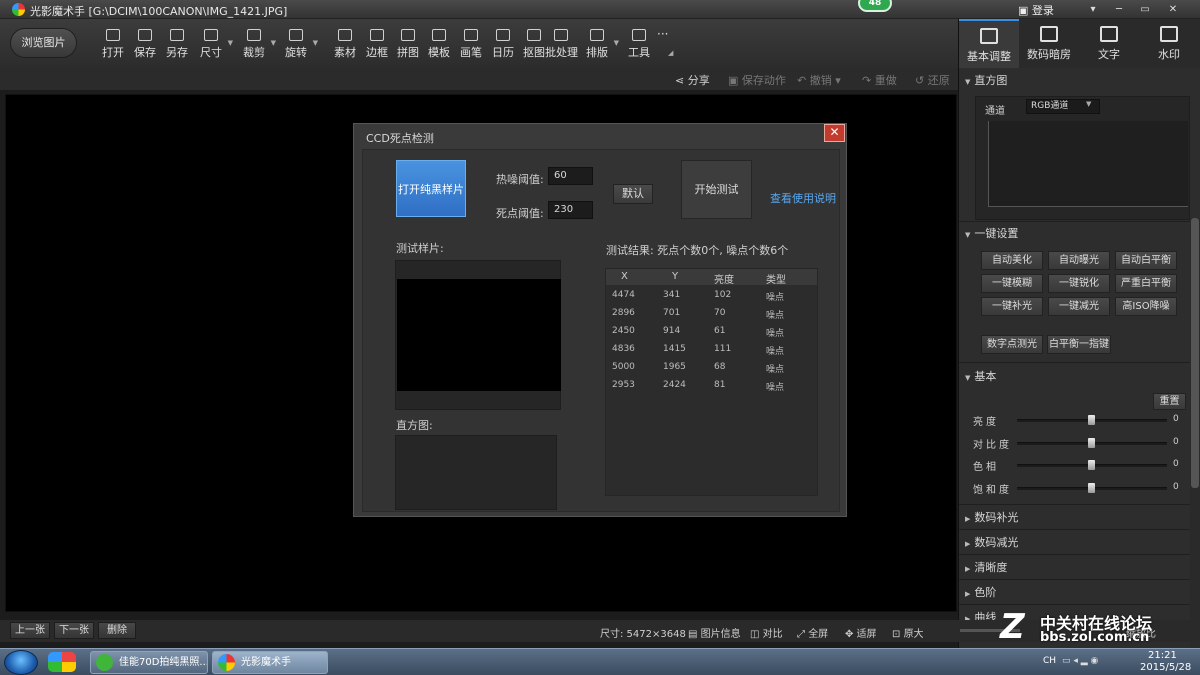 This screenshot has height=675, width=1200. I want to click on skin-menu-button: ▾, so click(1093, 9).